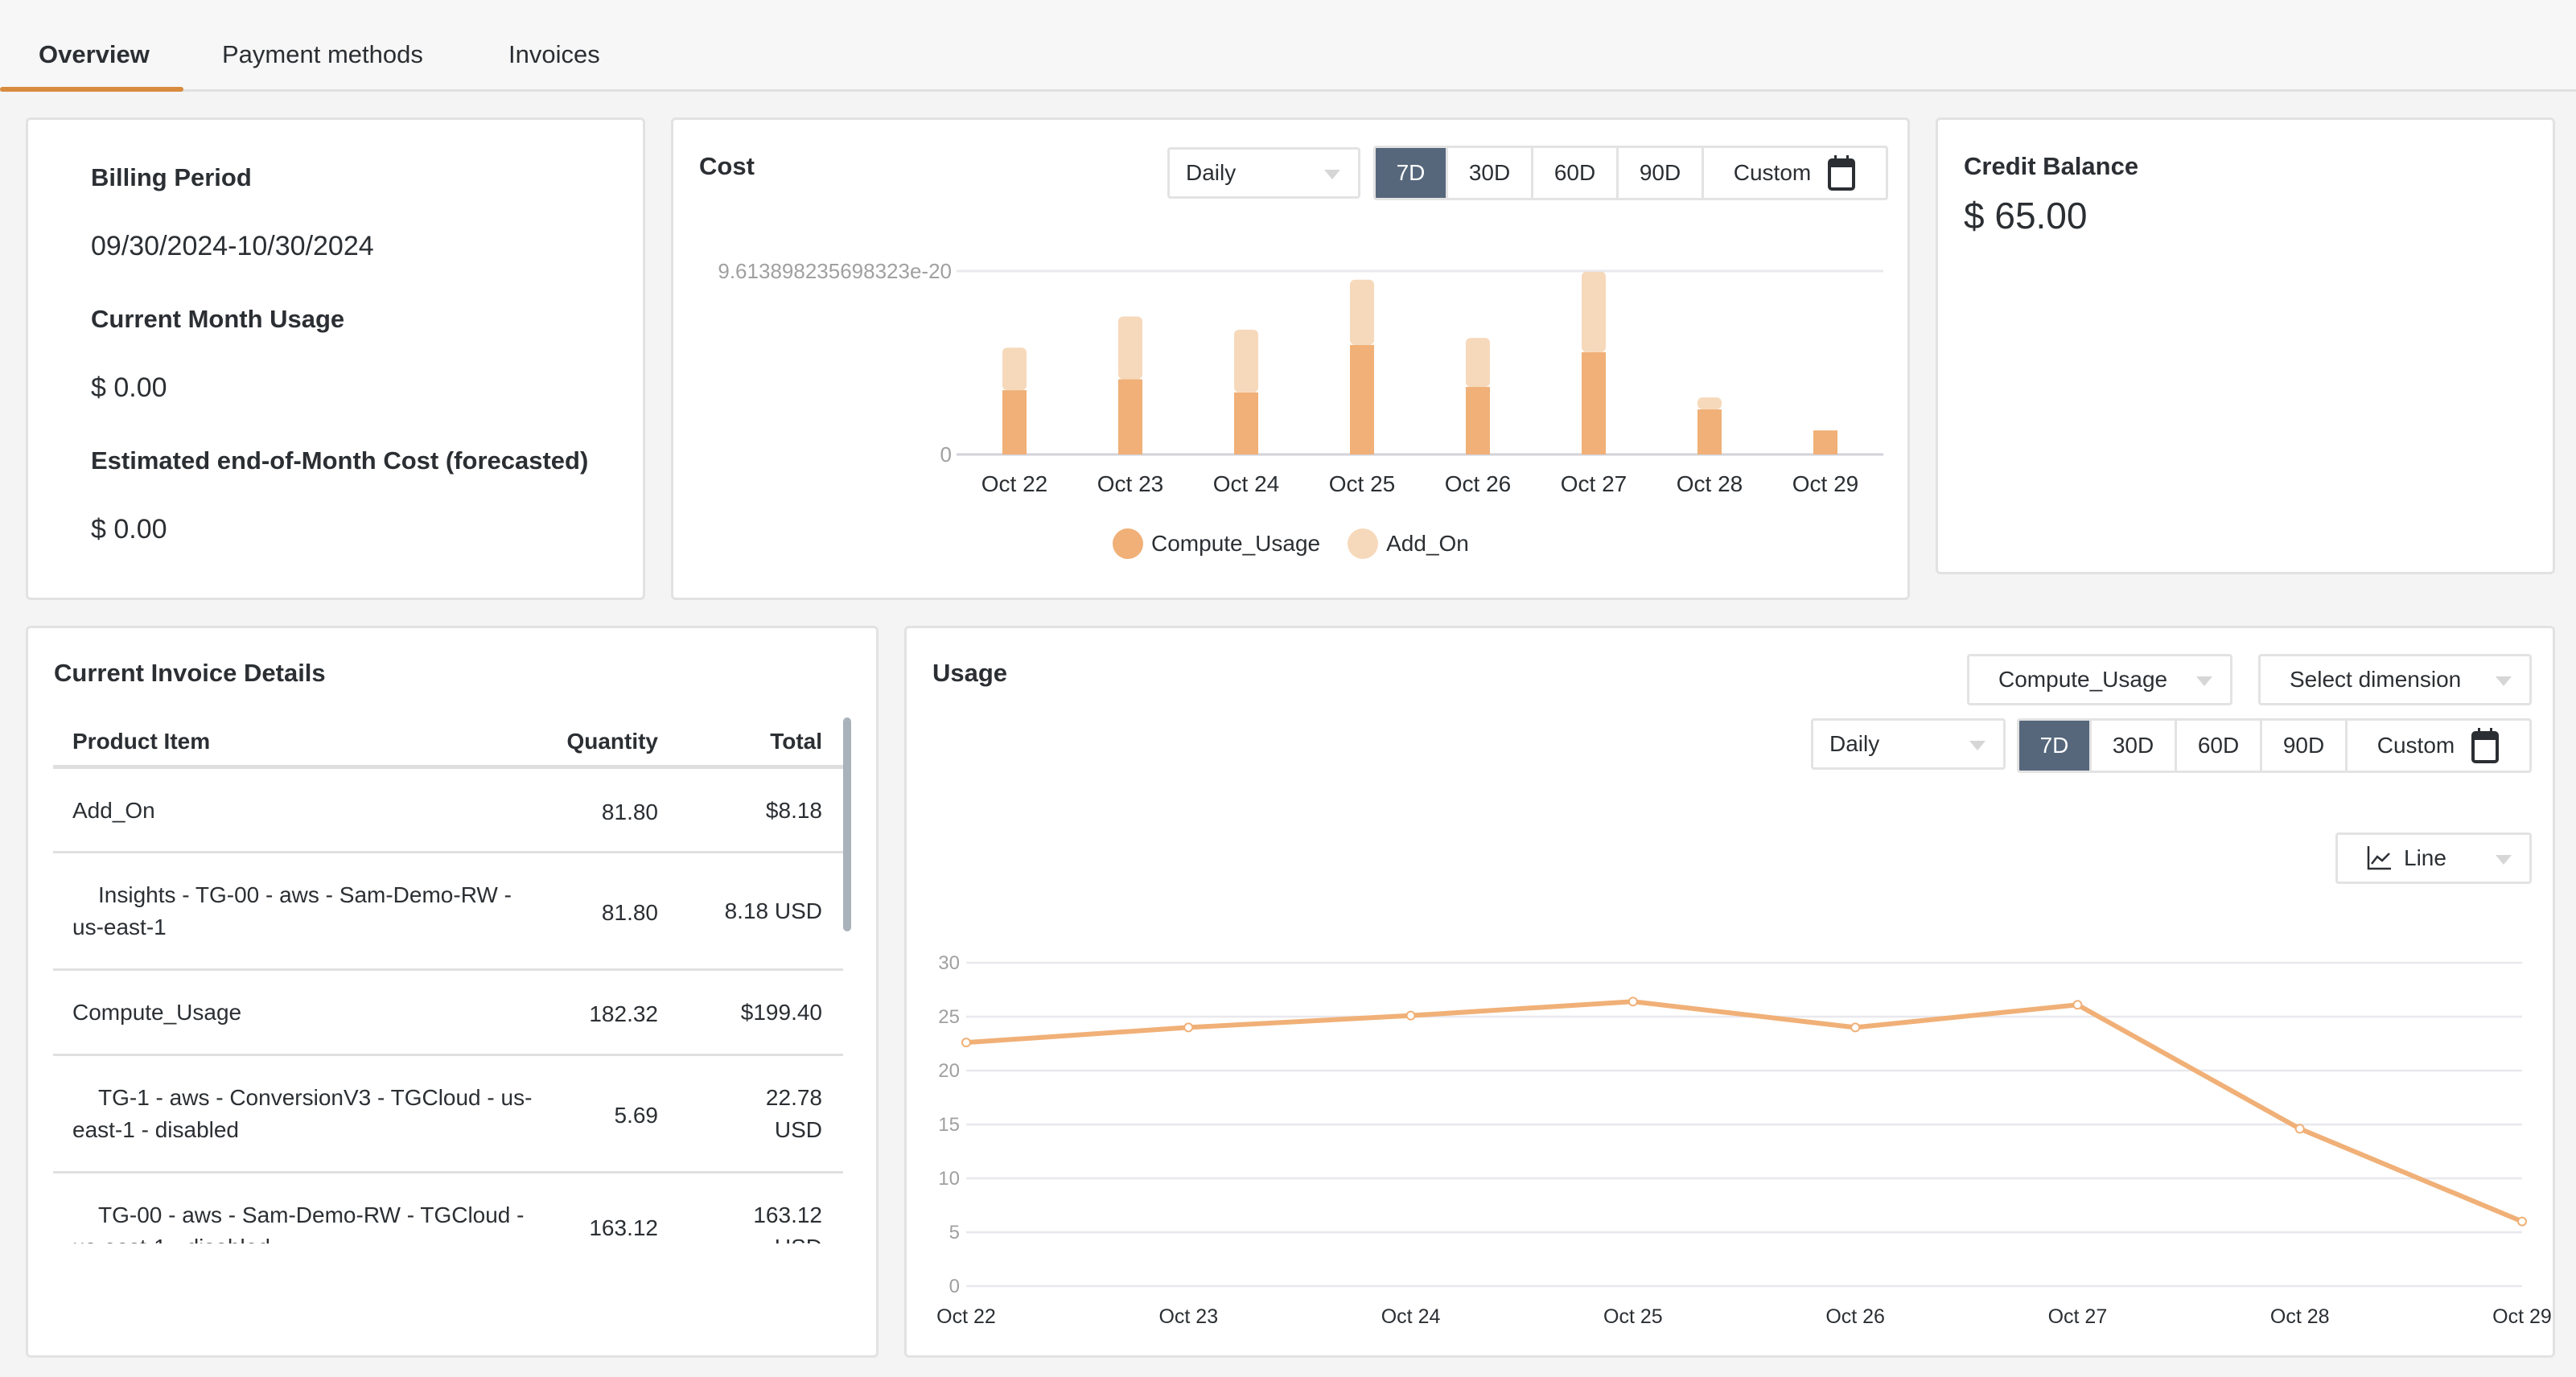 The image size is (2576, 1377). What do you see at coordinates (949, 1017) in the screenshot?
I see `y-tick-label: 25` at bounding box center [949, 1017].